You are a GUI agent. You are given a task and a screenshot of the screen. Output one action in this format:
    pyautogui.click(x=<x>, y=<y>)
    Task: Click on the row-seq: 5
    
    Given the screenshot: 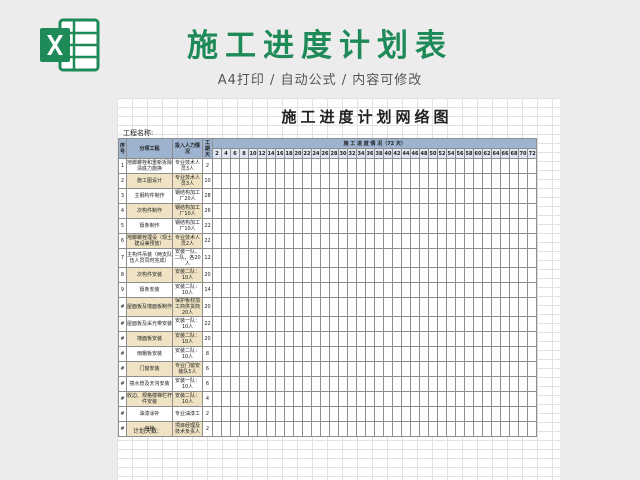 What is the action you would take?
    pyautogui.click(x=122, y=226)
    